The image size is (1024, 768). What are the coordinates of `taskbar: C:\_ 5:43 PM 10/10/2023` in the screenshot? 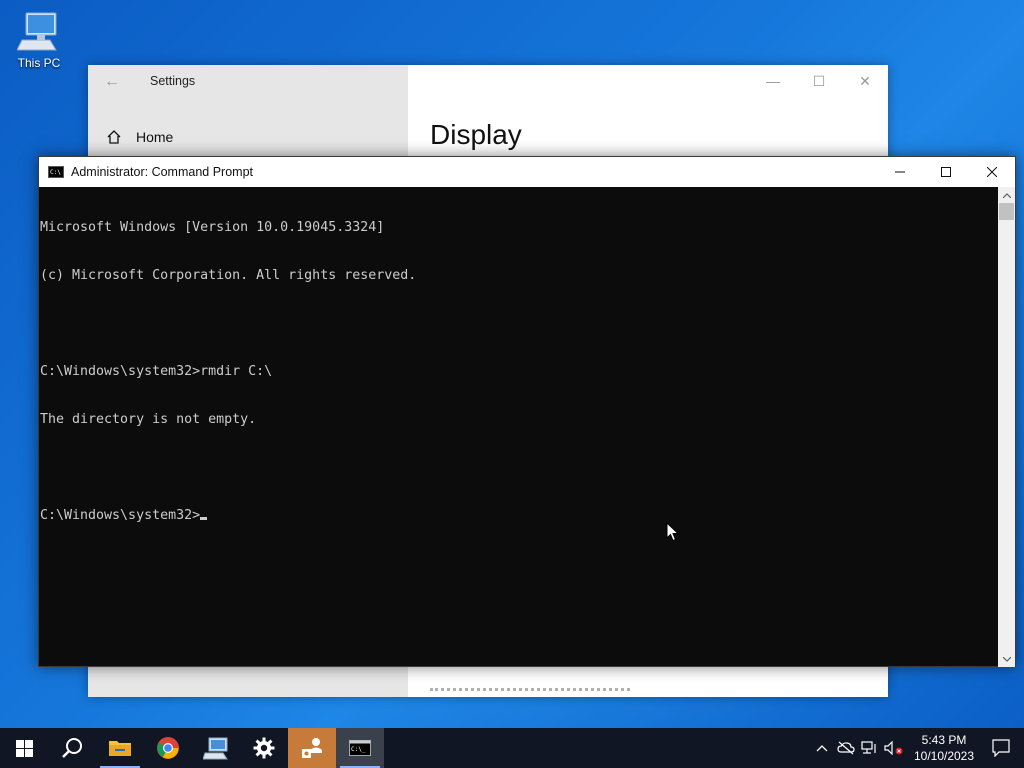 It's located at (512, 748).